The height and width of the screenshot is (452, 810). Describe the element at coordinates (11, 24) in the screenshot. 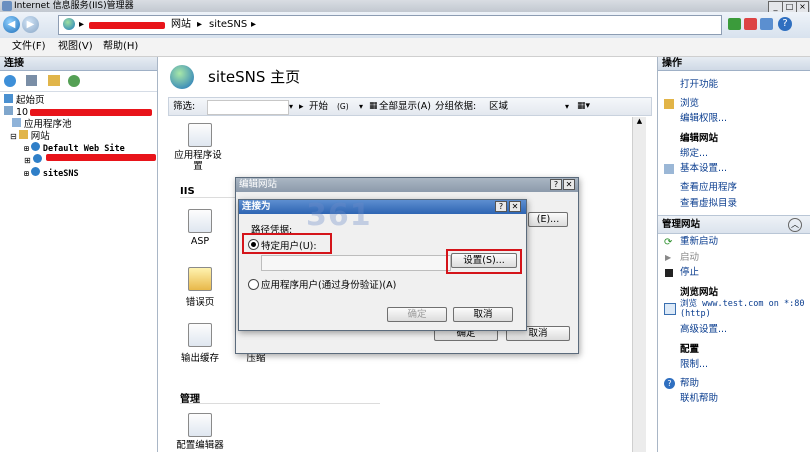

I see `back-arrow-icon: ◀` at that location.